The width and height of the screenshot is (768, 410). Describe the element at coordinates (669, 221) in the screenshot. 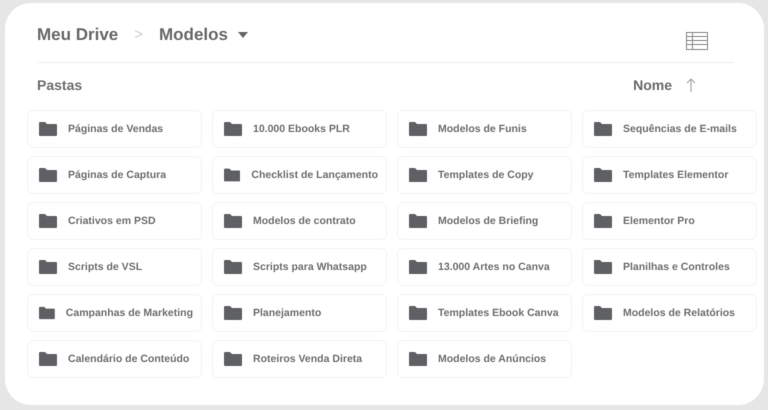

I see `folder-item: Elementor Pro` at that location.